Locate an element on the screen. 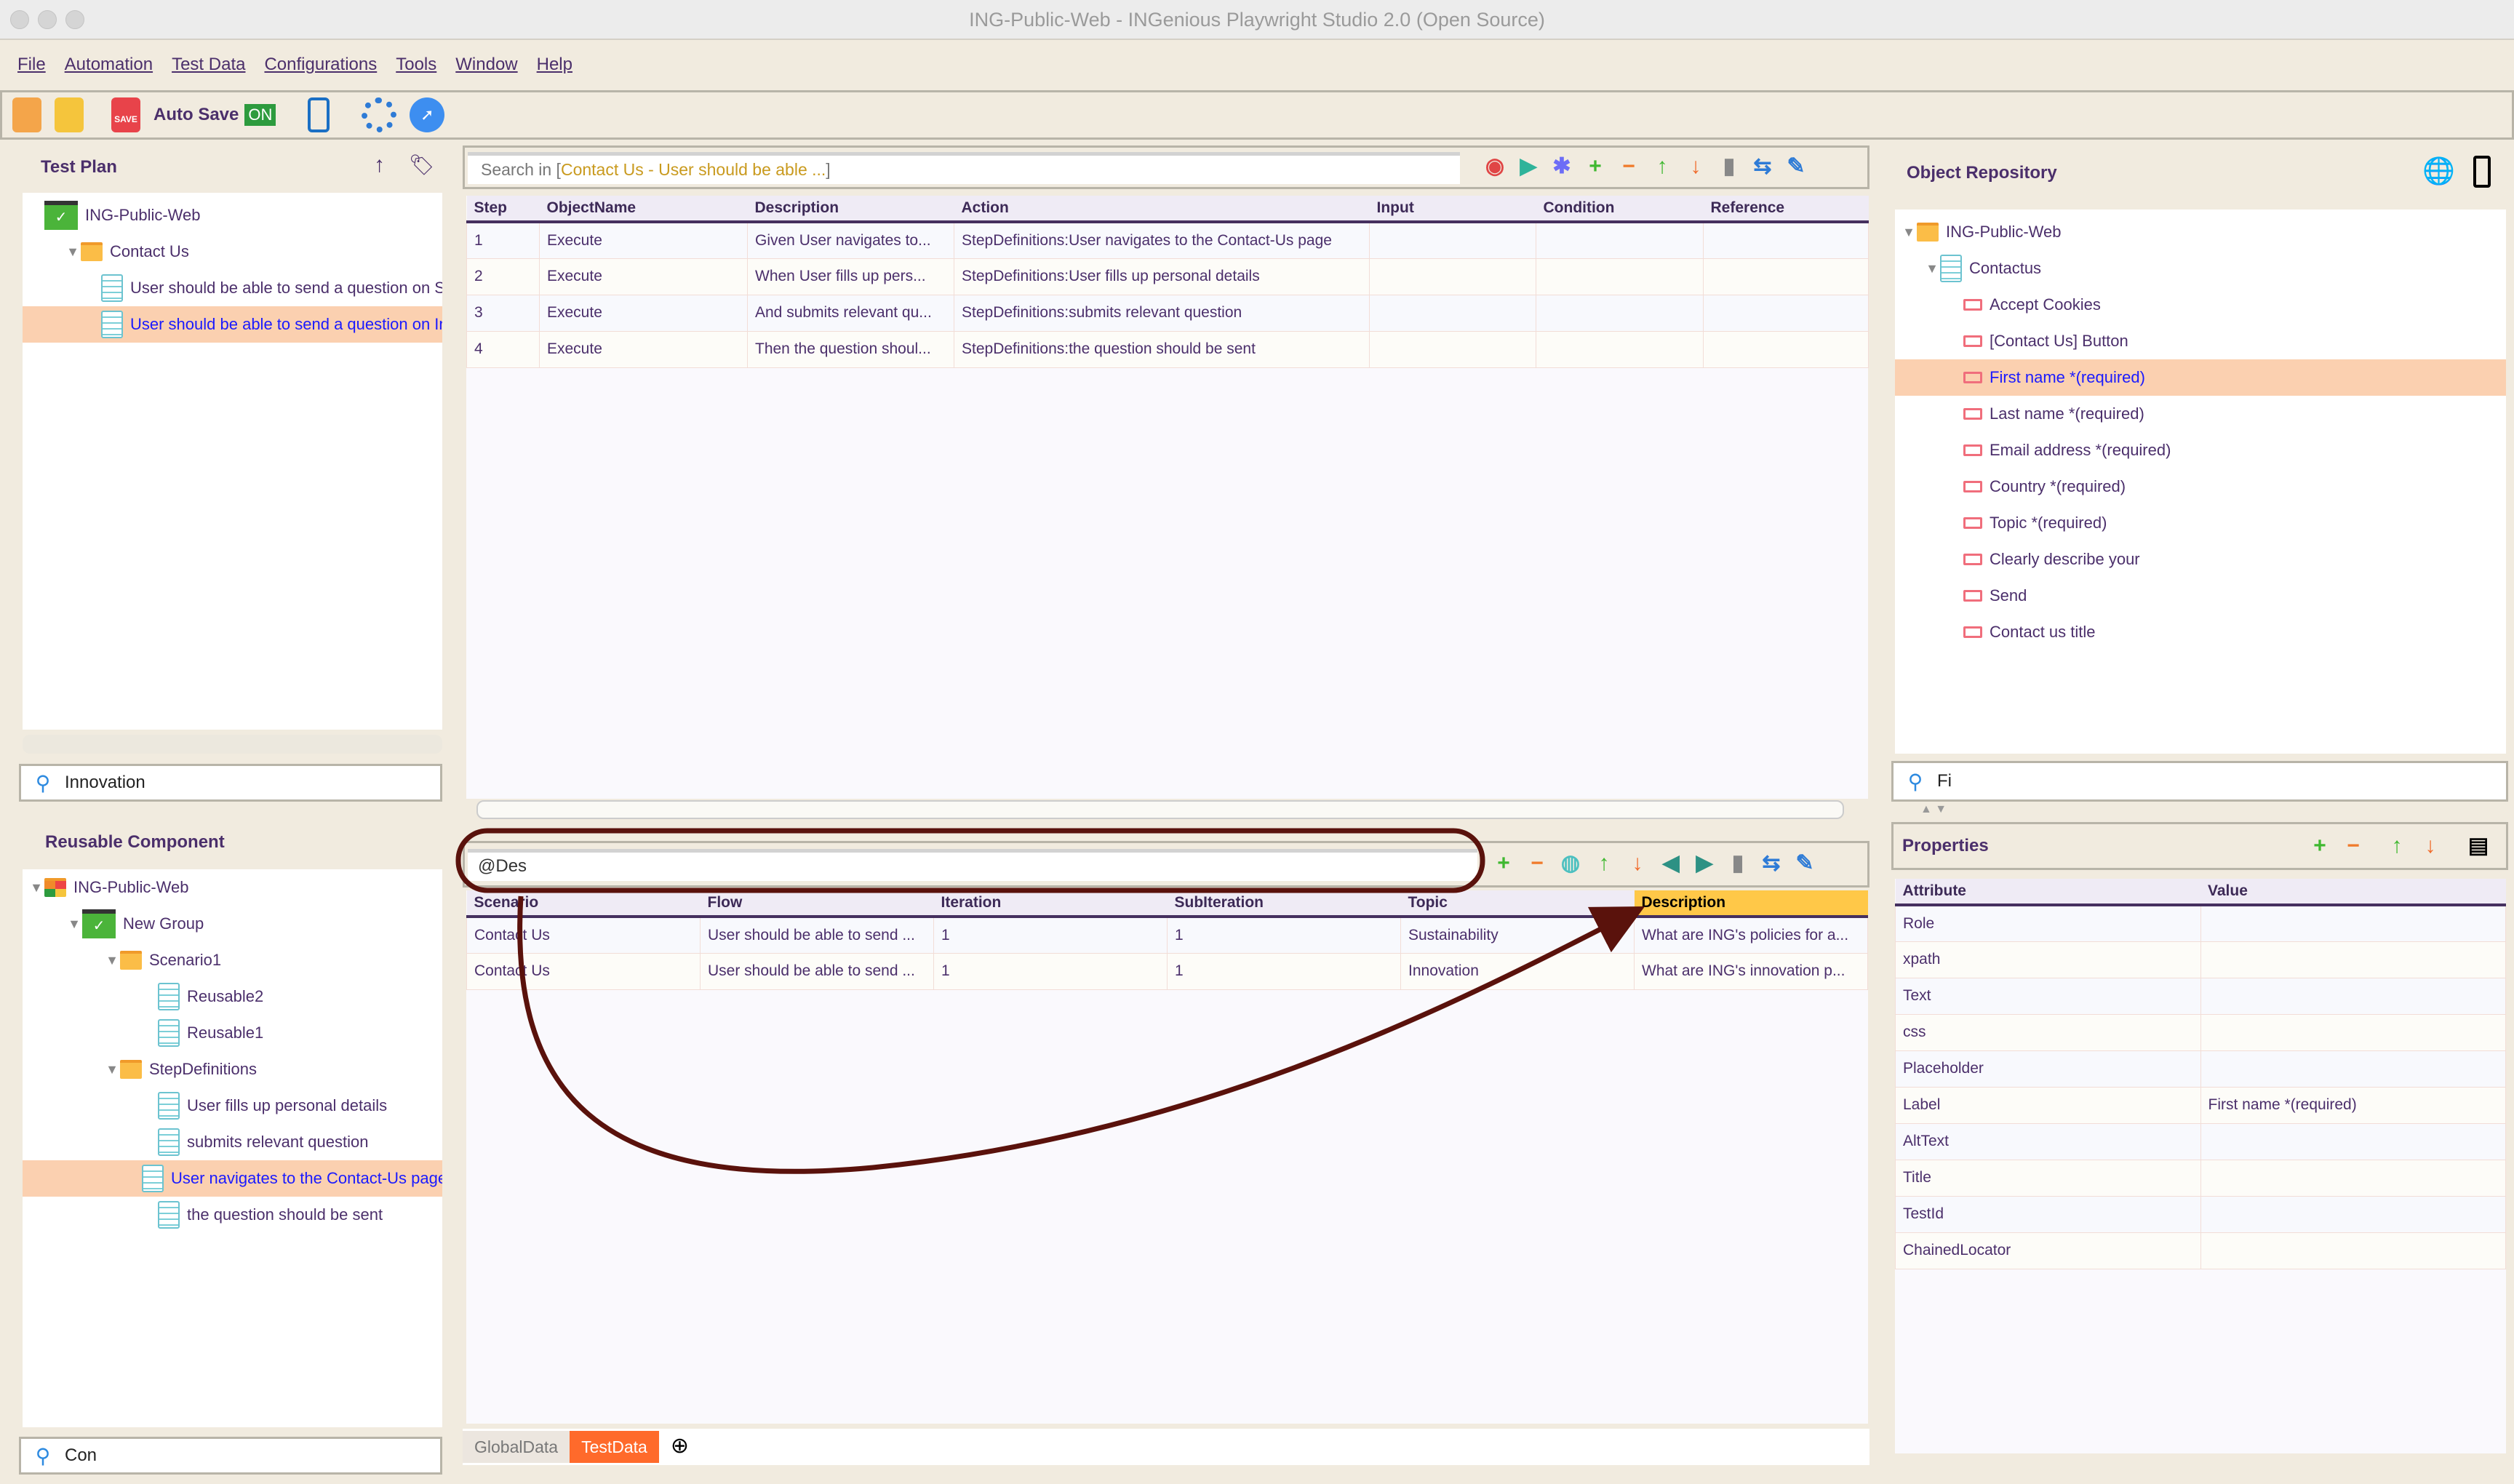 The image size is (2514, 1484). menu-test-data: Test Data is located at coordinates (208, 65).